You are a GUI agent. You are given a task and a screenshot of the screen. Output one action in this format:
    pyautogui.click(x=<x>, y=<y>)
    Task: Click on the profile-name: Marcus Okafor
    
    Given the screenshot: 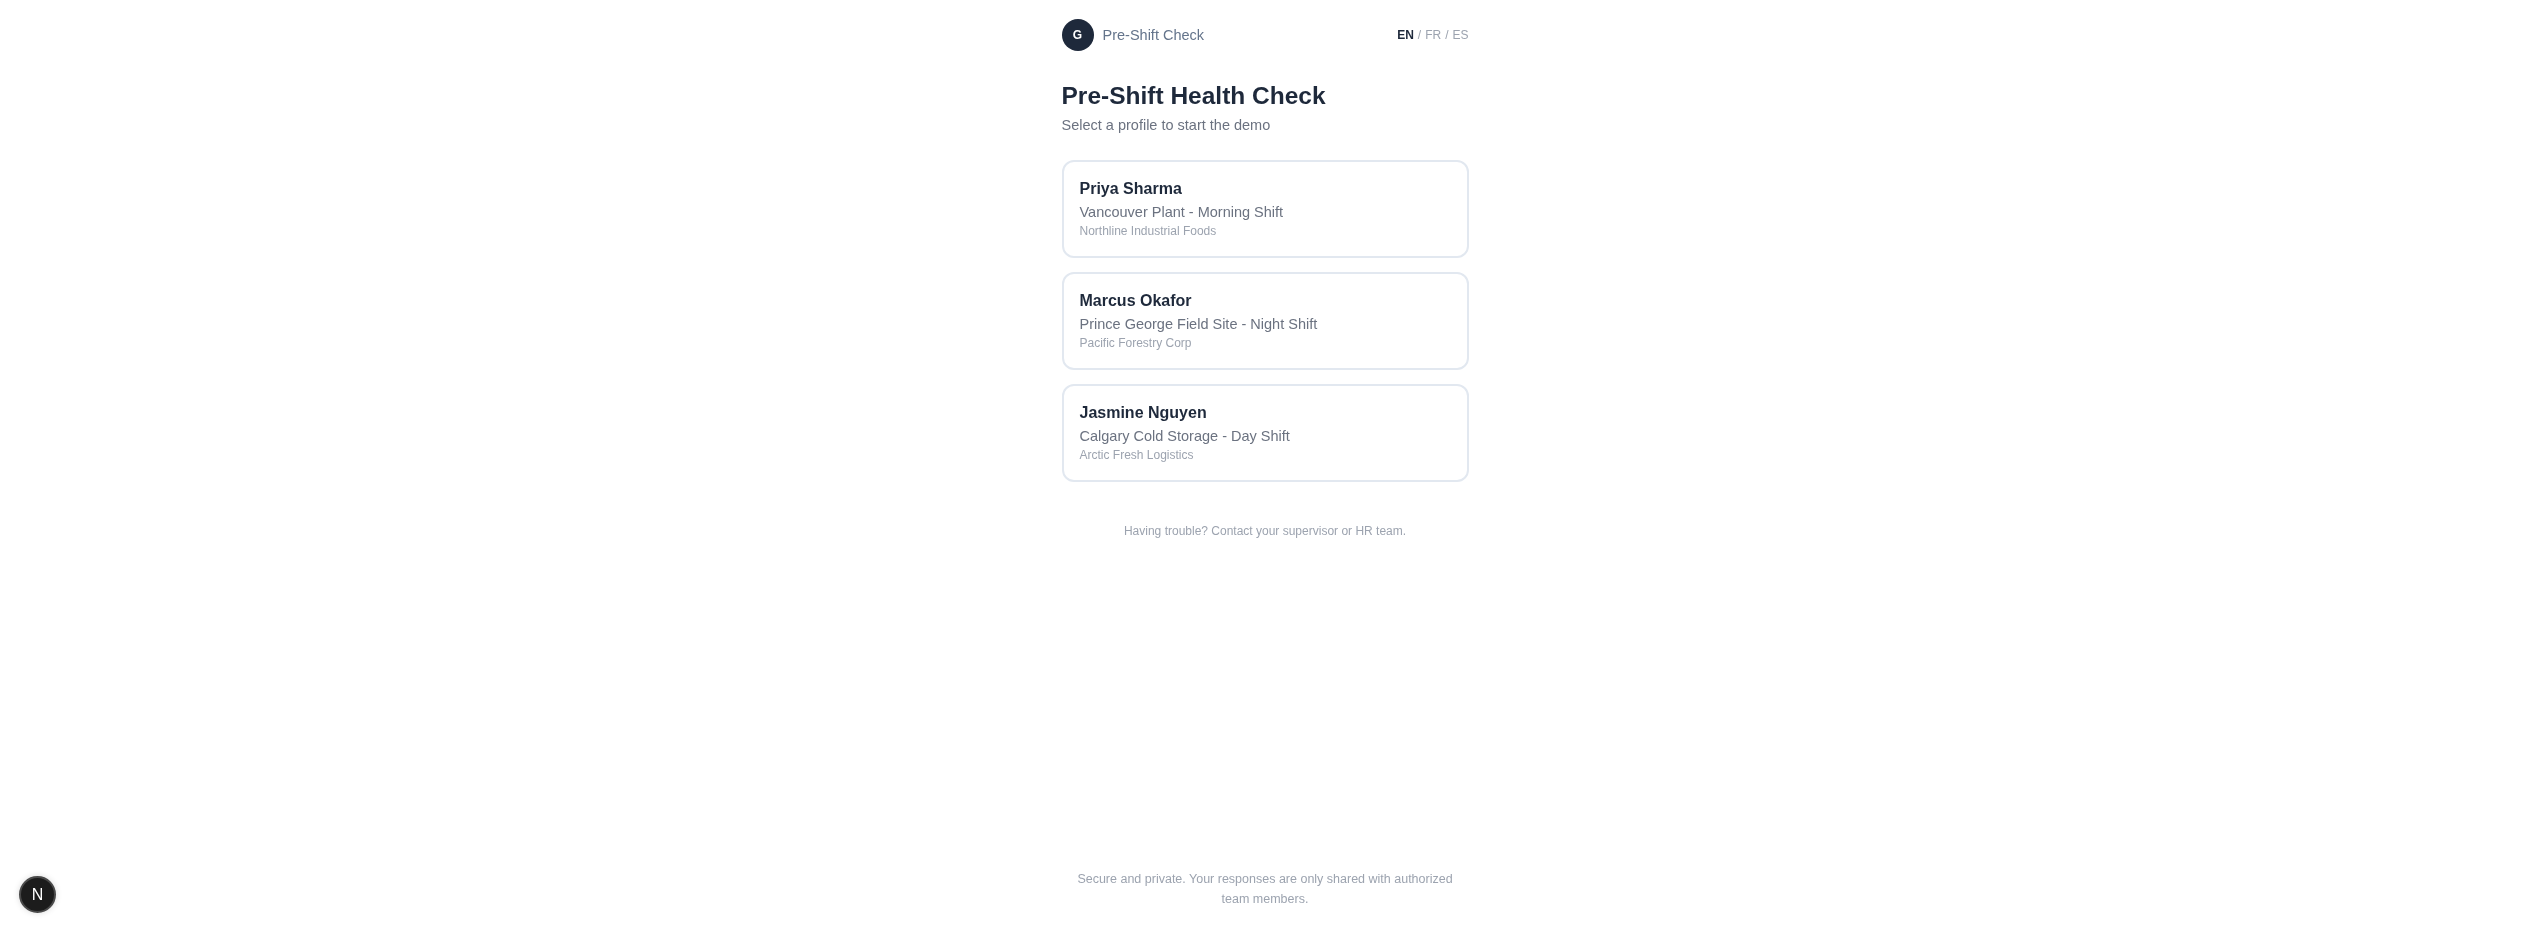 What is the action you would take?
    pyautogui.click(x=1135, y=301)
    